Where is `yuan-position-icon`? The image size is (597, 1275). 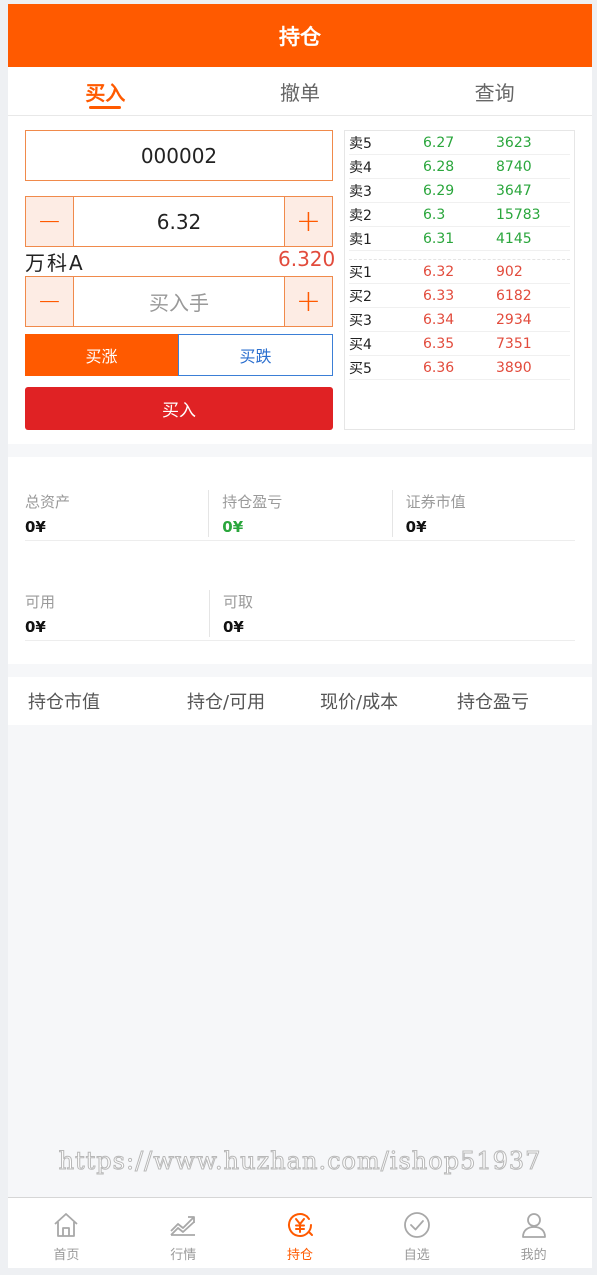 yuan-position-icon is located at coordinates (300, 1225).